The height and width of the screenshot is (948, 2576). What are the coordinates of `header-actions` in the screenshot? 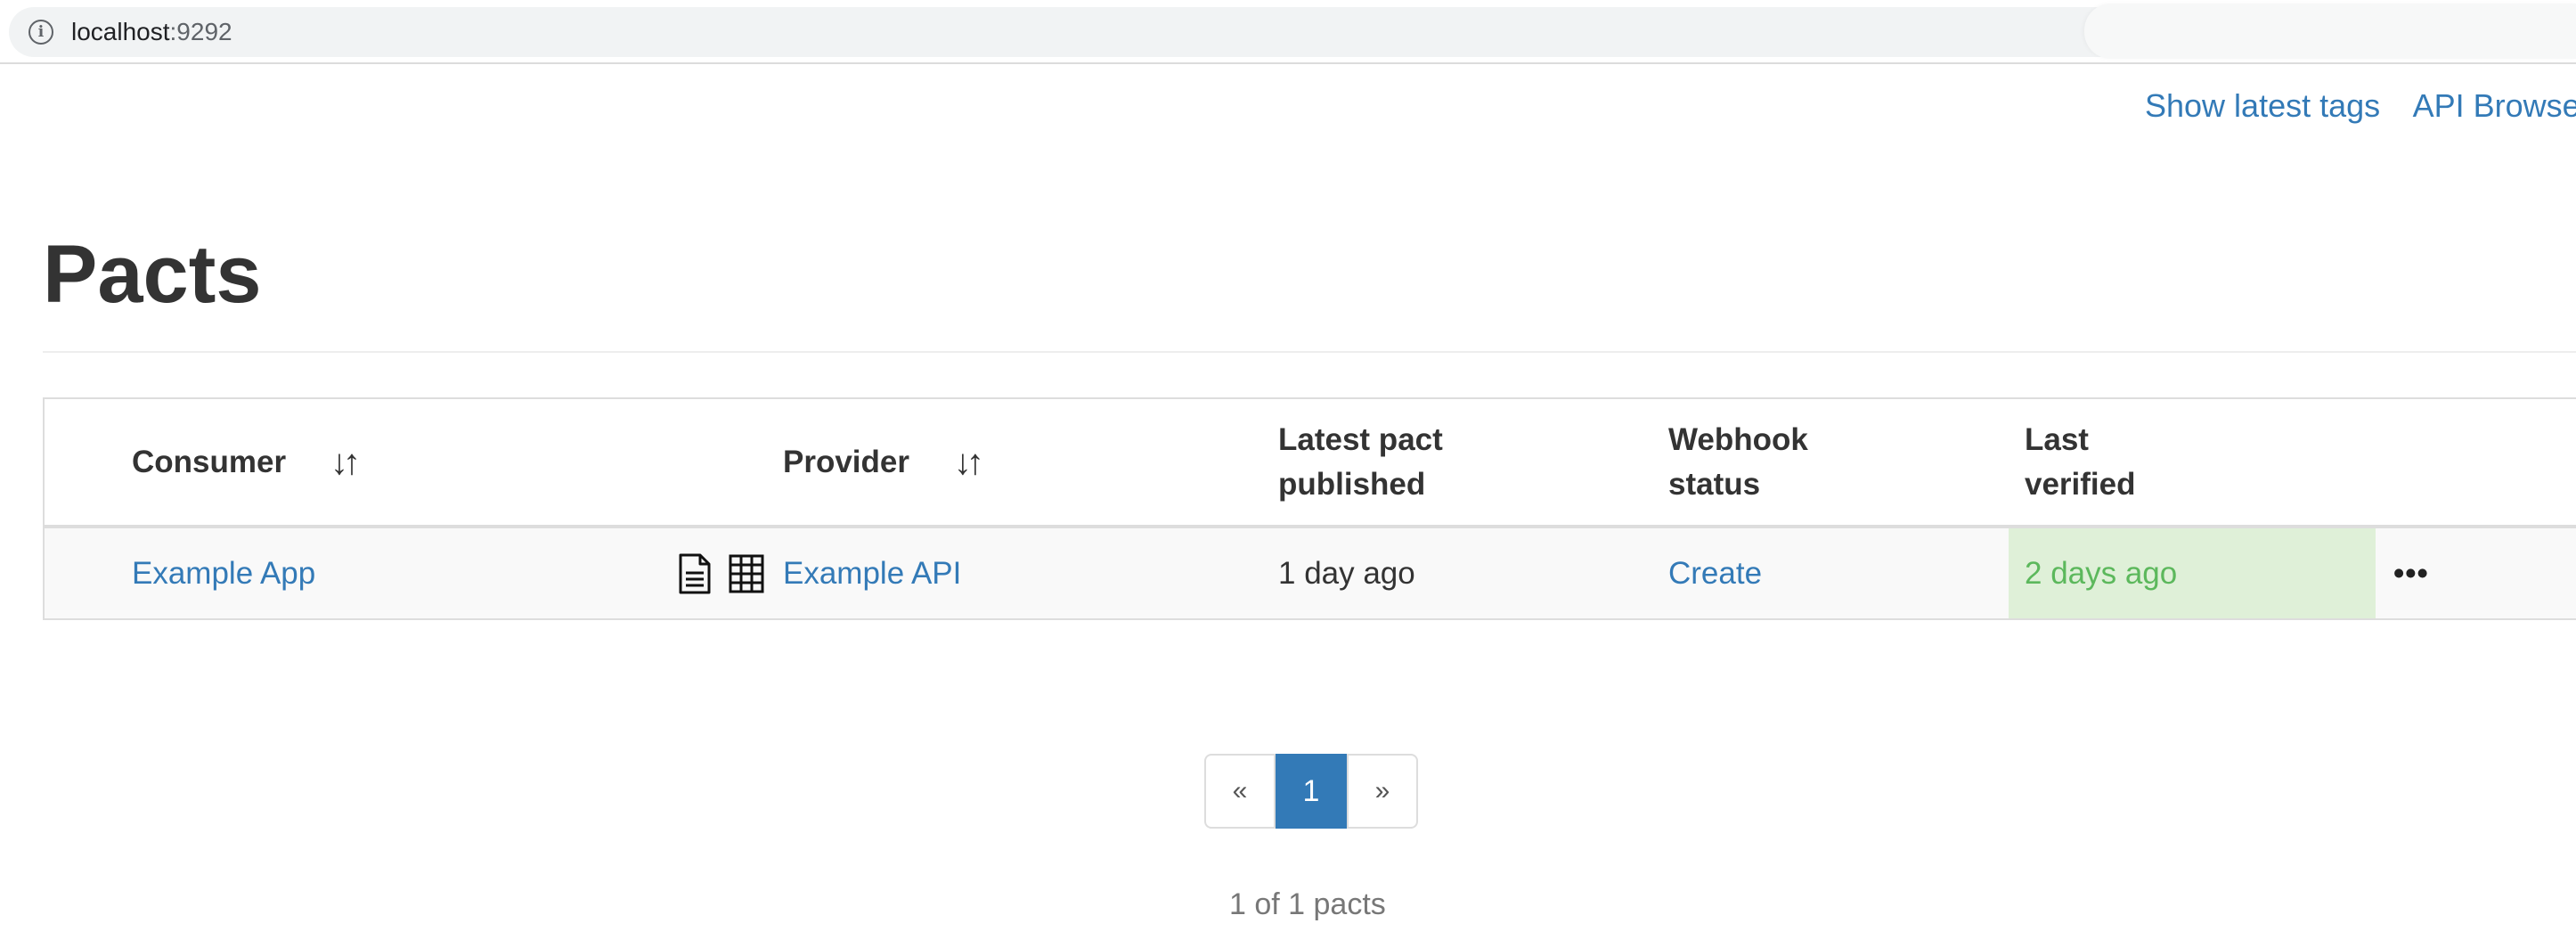 It's located at (2476, 463).